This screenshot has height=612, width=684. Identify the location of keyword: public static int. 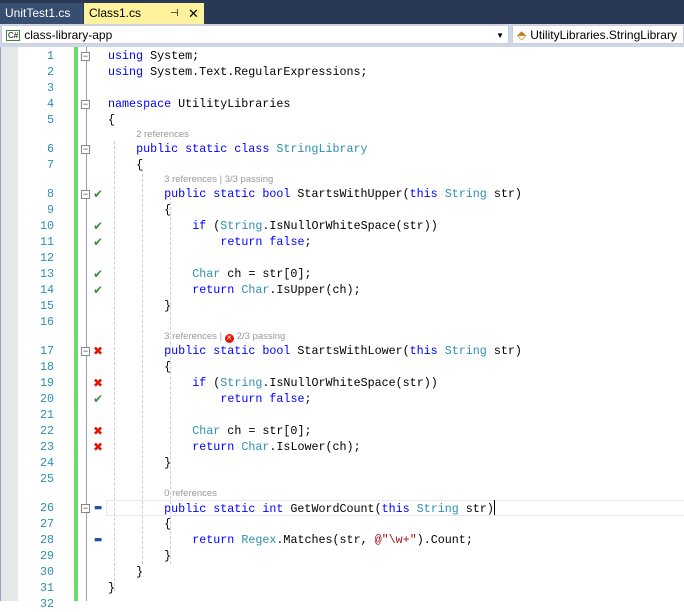
(227, 509).